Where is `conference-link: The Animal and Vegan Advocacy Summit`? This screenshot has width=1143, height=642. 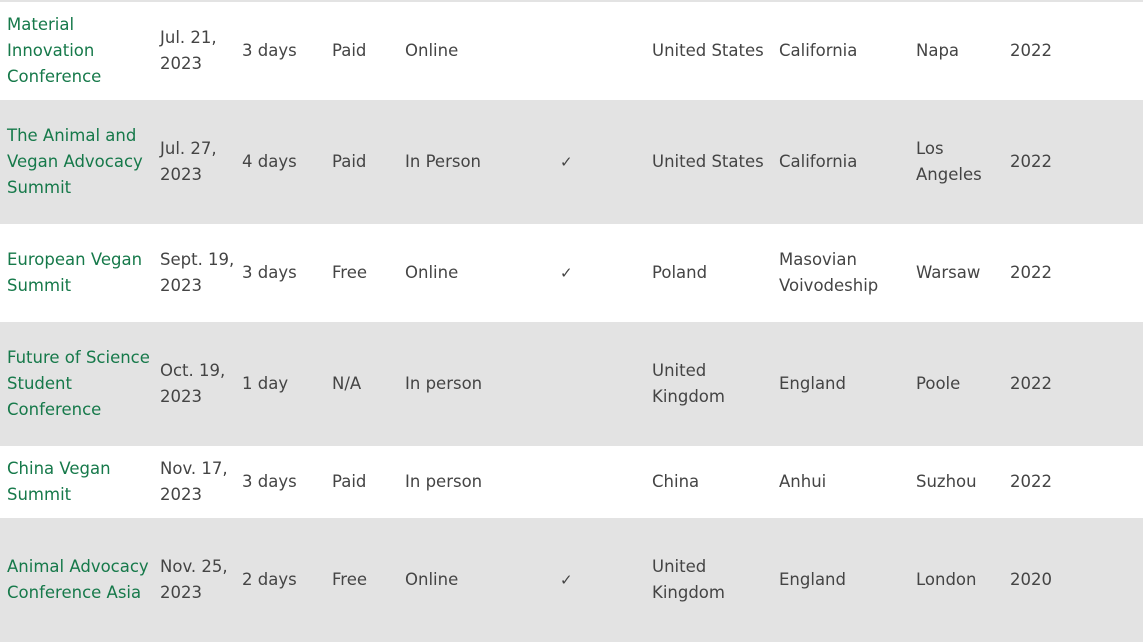
conference-link: The Animal and Vegan Advocacy Summit is located at coordinates (75, 161).